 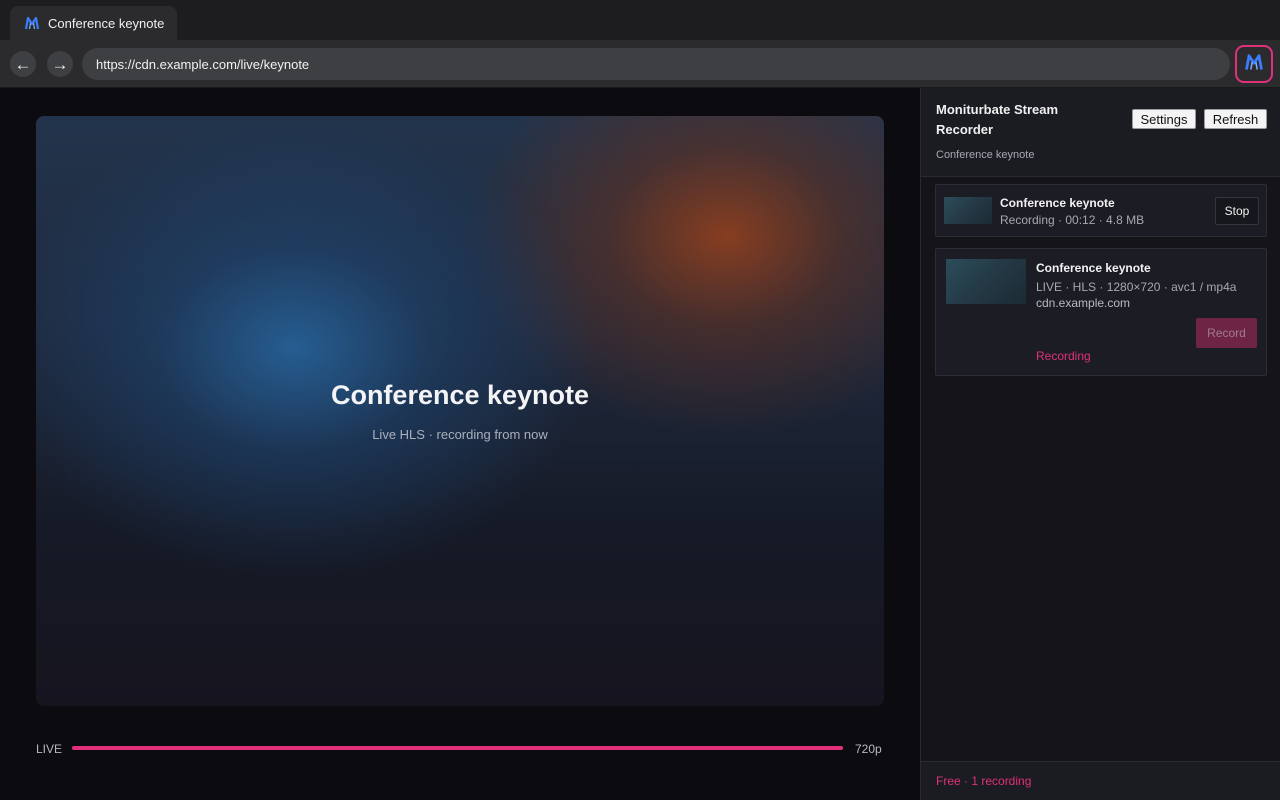 I want to click on video-title: Conference keynote, so click(x=460, y=395).